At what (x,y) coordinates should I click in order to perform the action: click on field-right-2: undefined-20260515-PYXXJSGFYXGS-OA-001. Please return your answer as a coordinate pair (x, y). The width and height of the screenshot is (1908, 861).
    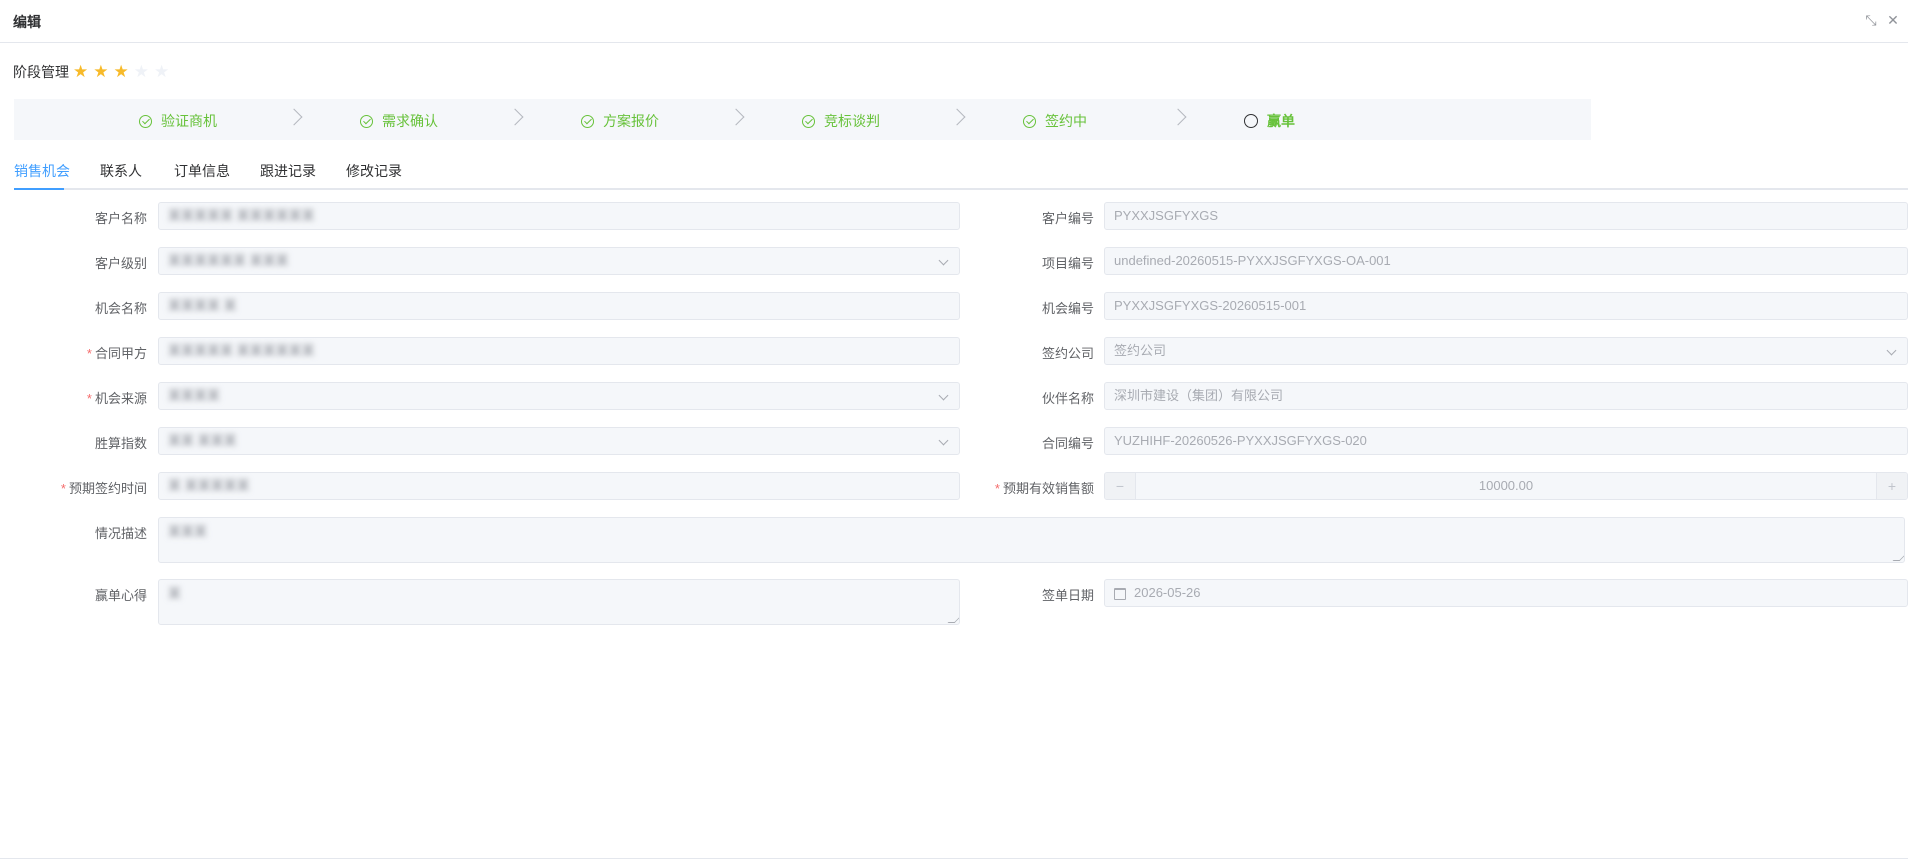
    Looking at the image, I should click on (1506, 261).